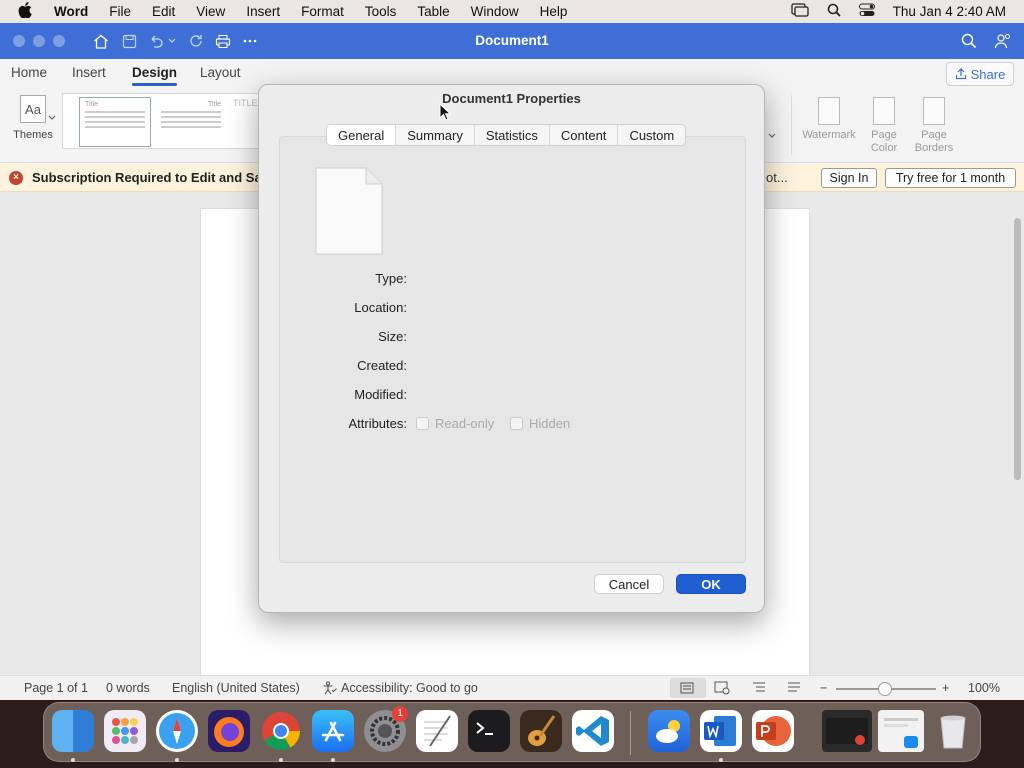  I want to click on title-bar: Document1, so click(512, 41).